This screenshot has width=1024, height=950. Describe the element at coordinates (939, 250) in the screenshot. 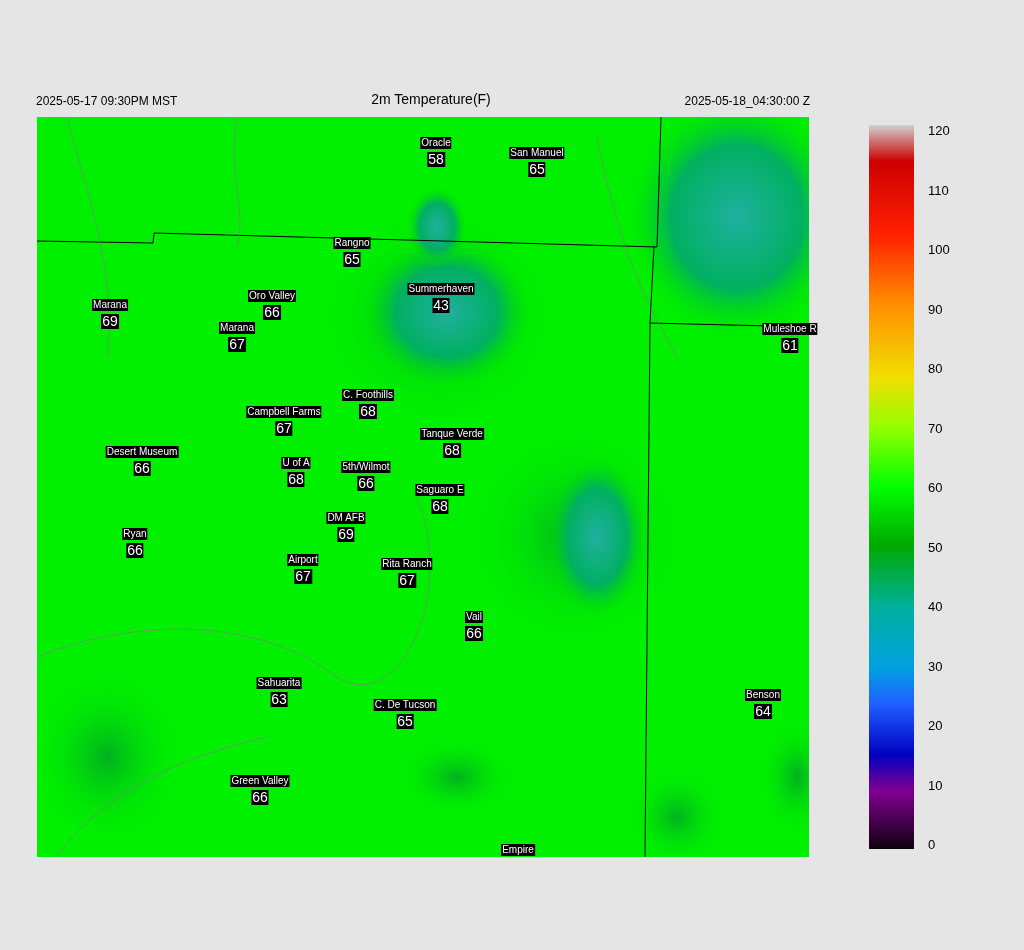

I see `scale-label: 100` at that location.